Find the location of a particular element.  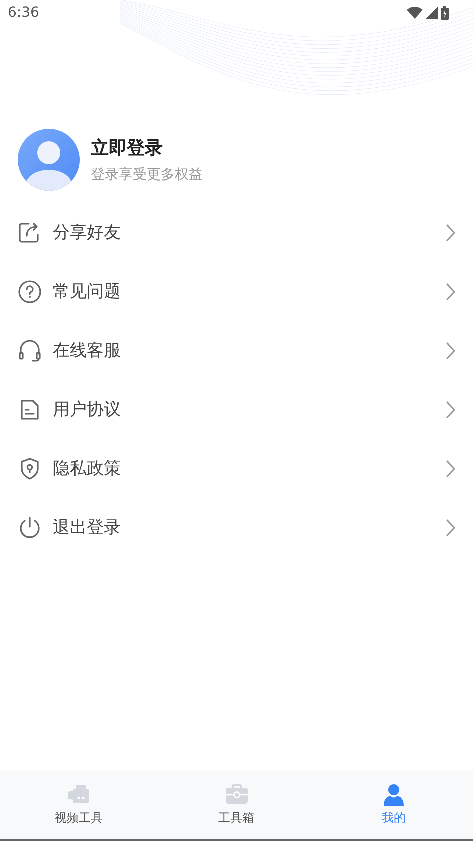

battery-icon is located at coordinates (445, 13).